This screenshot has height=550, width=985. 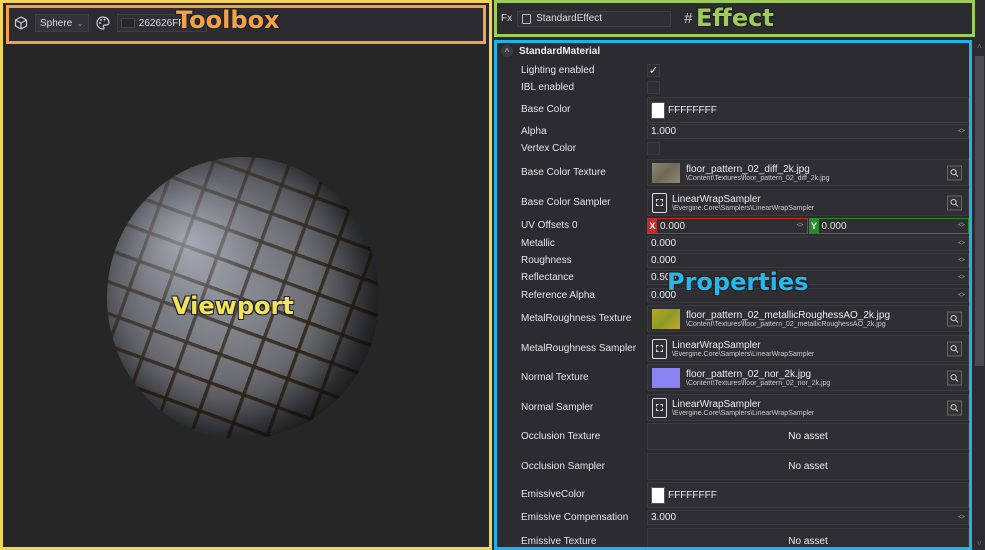 What do you see at coordinates (575, 517) in the screenshot?
I see `property-label: Emissive Compensation` at bounding box center [575, 517].